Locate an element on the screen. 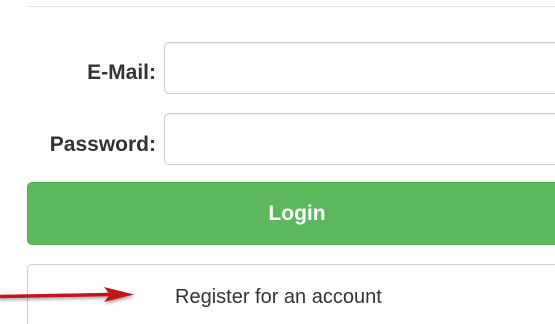 The image size is (555, 324). password-field is located at coordinates (359, 139).